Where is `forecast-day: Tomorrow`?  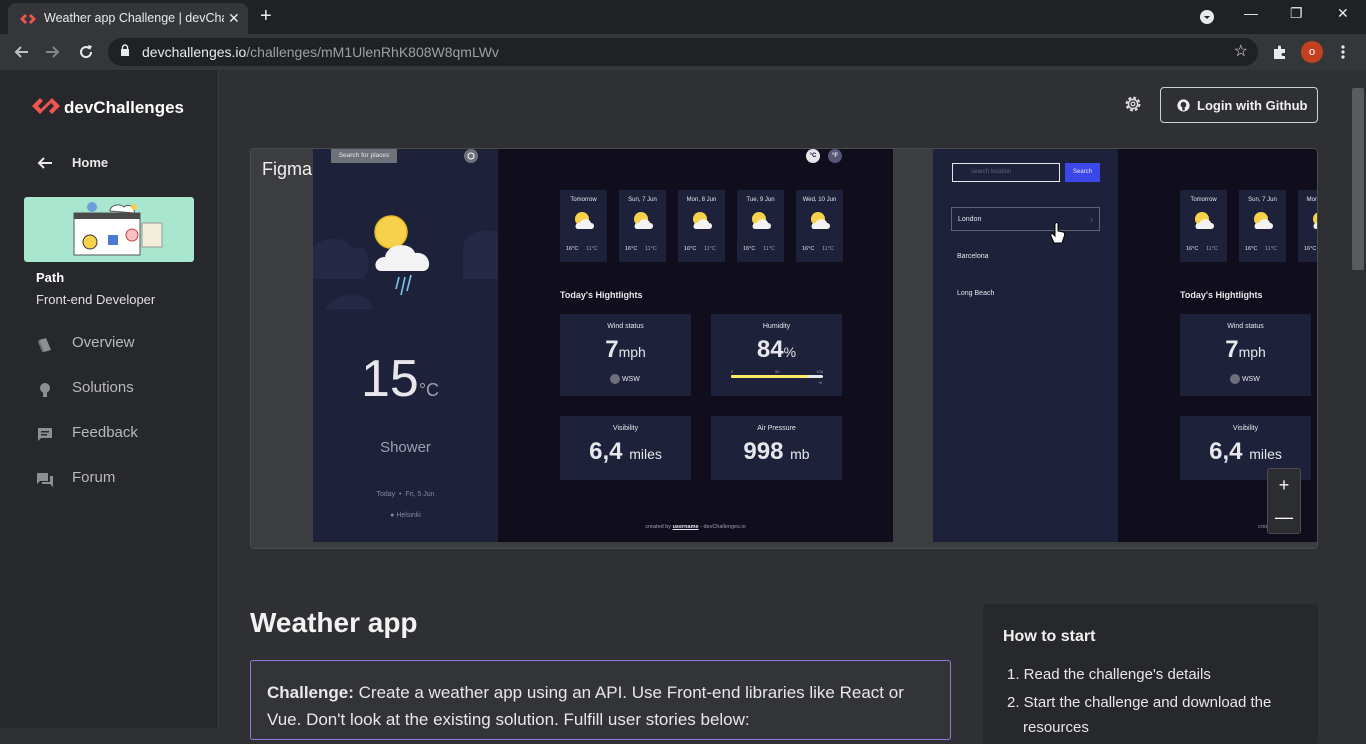
forecast-day: Tomorrow is located at coordinates (1203, 200).